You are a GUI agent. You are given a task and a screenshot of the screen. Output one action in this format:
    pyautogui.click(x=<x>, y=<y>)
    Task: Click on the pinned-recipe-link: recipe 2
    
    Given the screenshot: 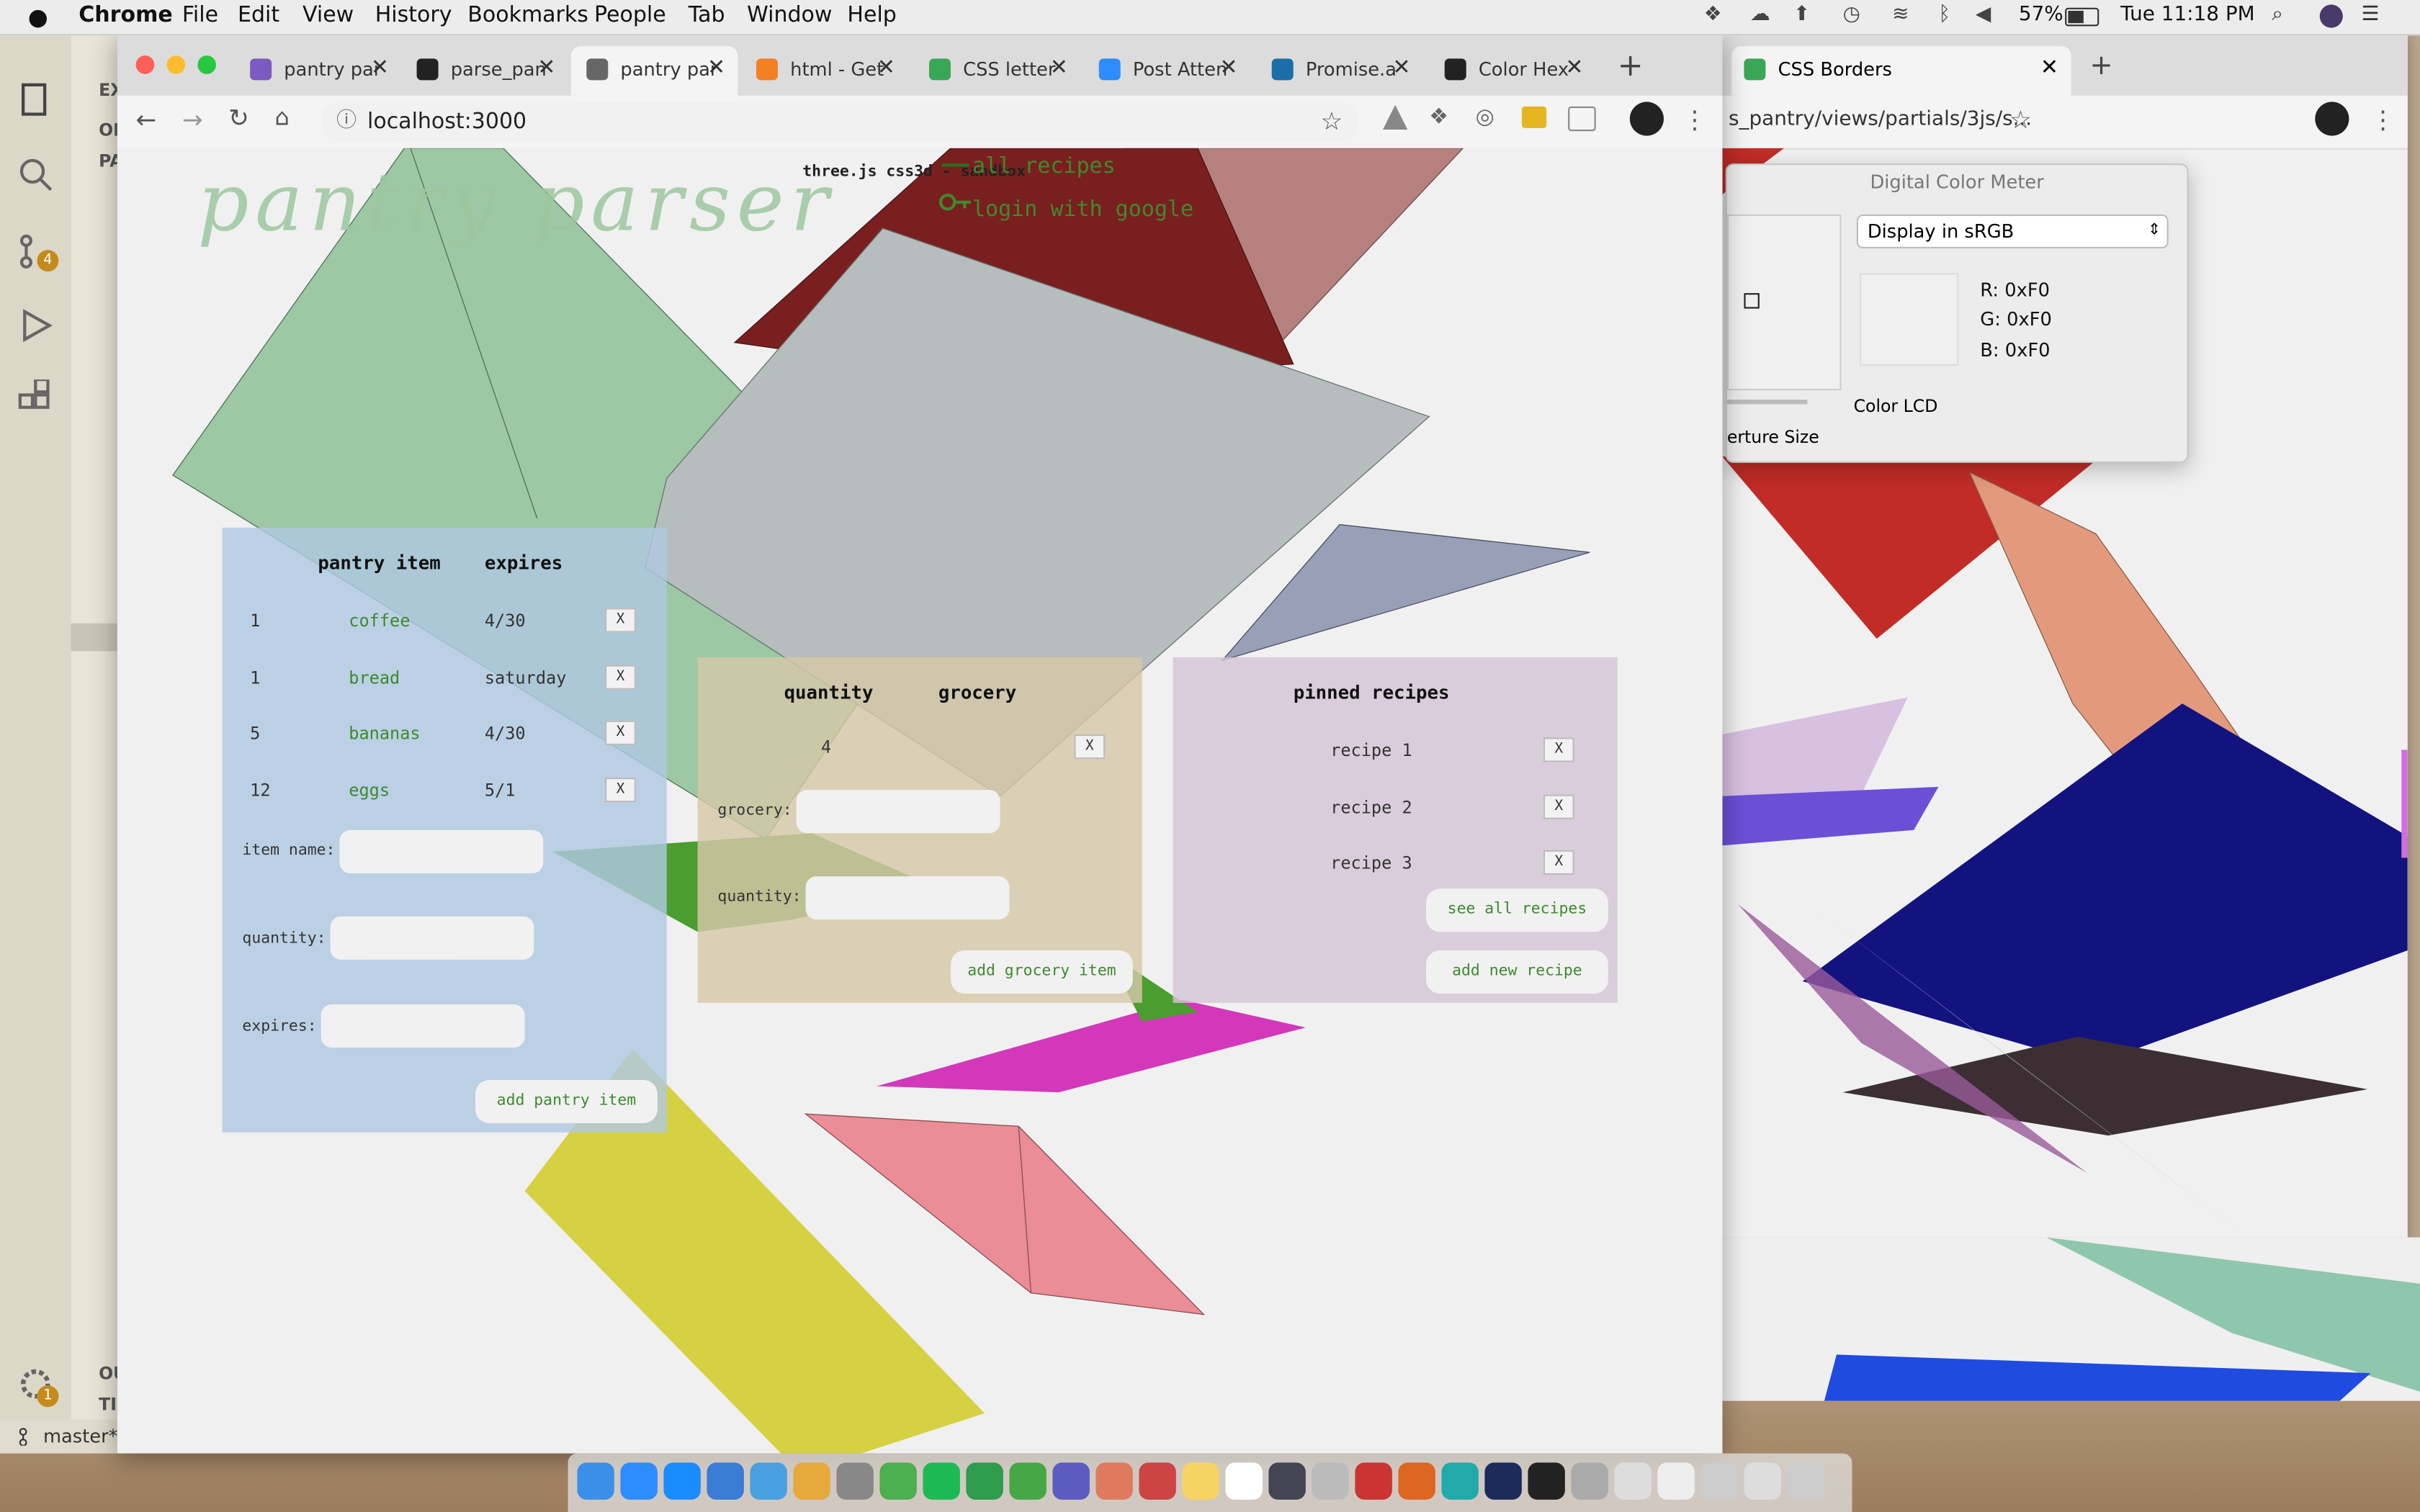 What is the action you would take?
    pyautogui.click(x=1371, y=807)
    